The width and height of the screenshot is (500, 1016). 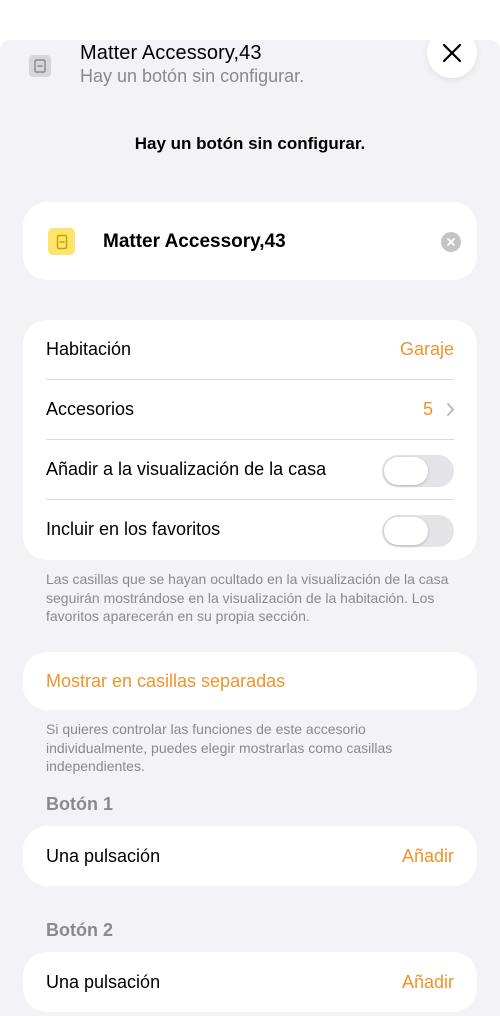 I want to click on button-2-title: Botón 2, so click(x=79, y=930).